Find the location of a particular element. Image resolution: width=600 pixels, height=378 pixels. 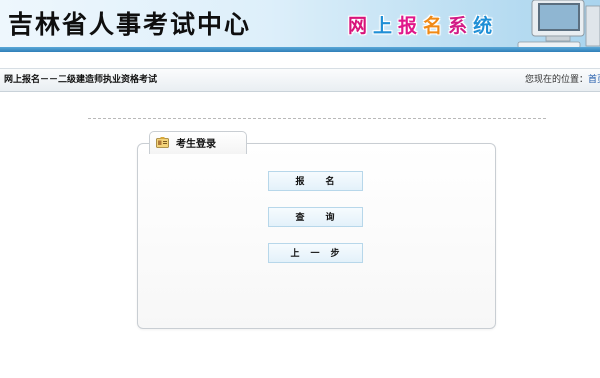

site-title: 吉林省人事考试中心 is located at coordinates (130, 24).